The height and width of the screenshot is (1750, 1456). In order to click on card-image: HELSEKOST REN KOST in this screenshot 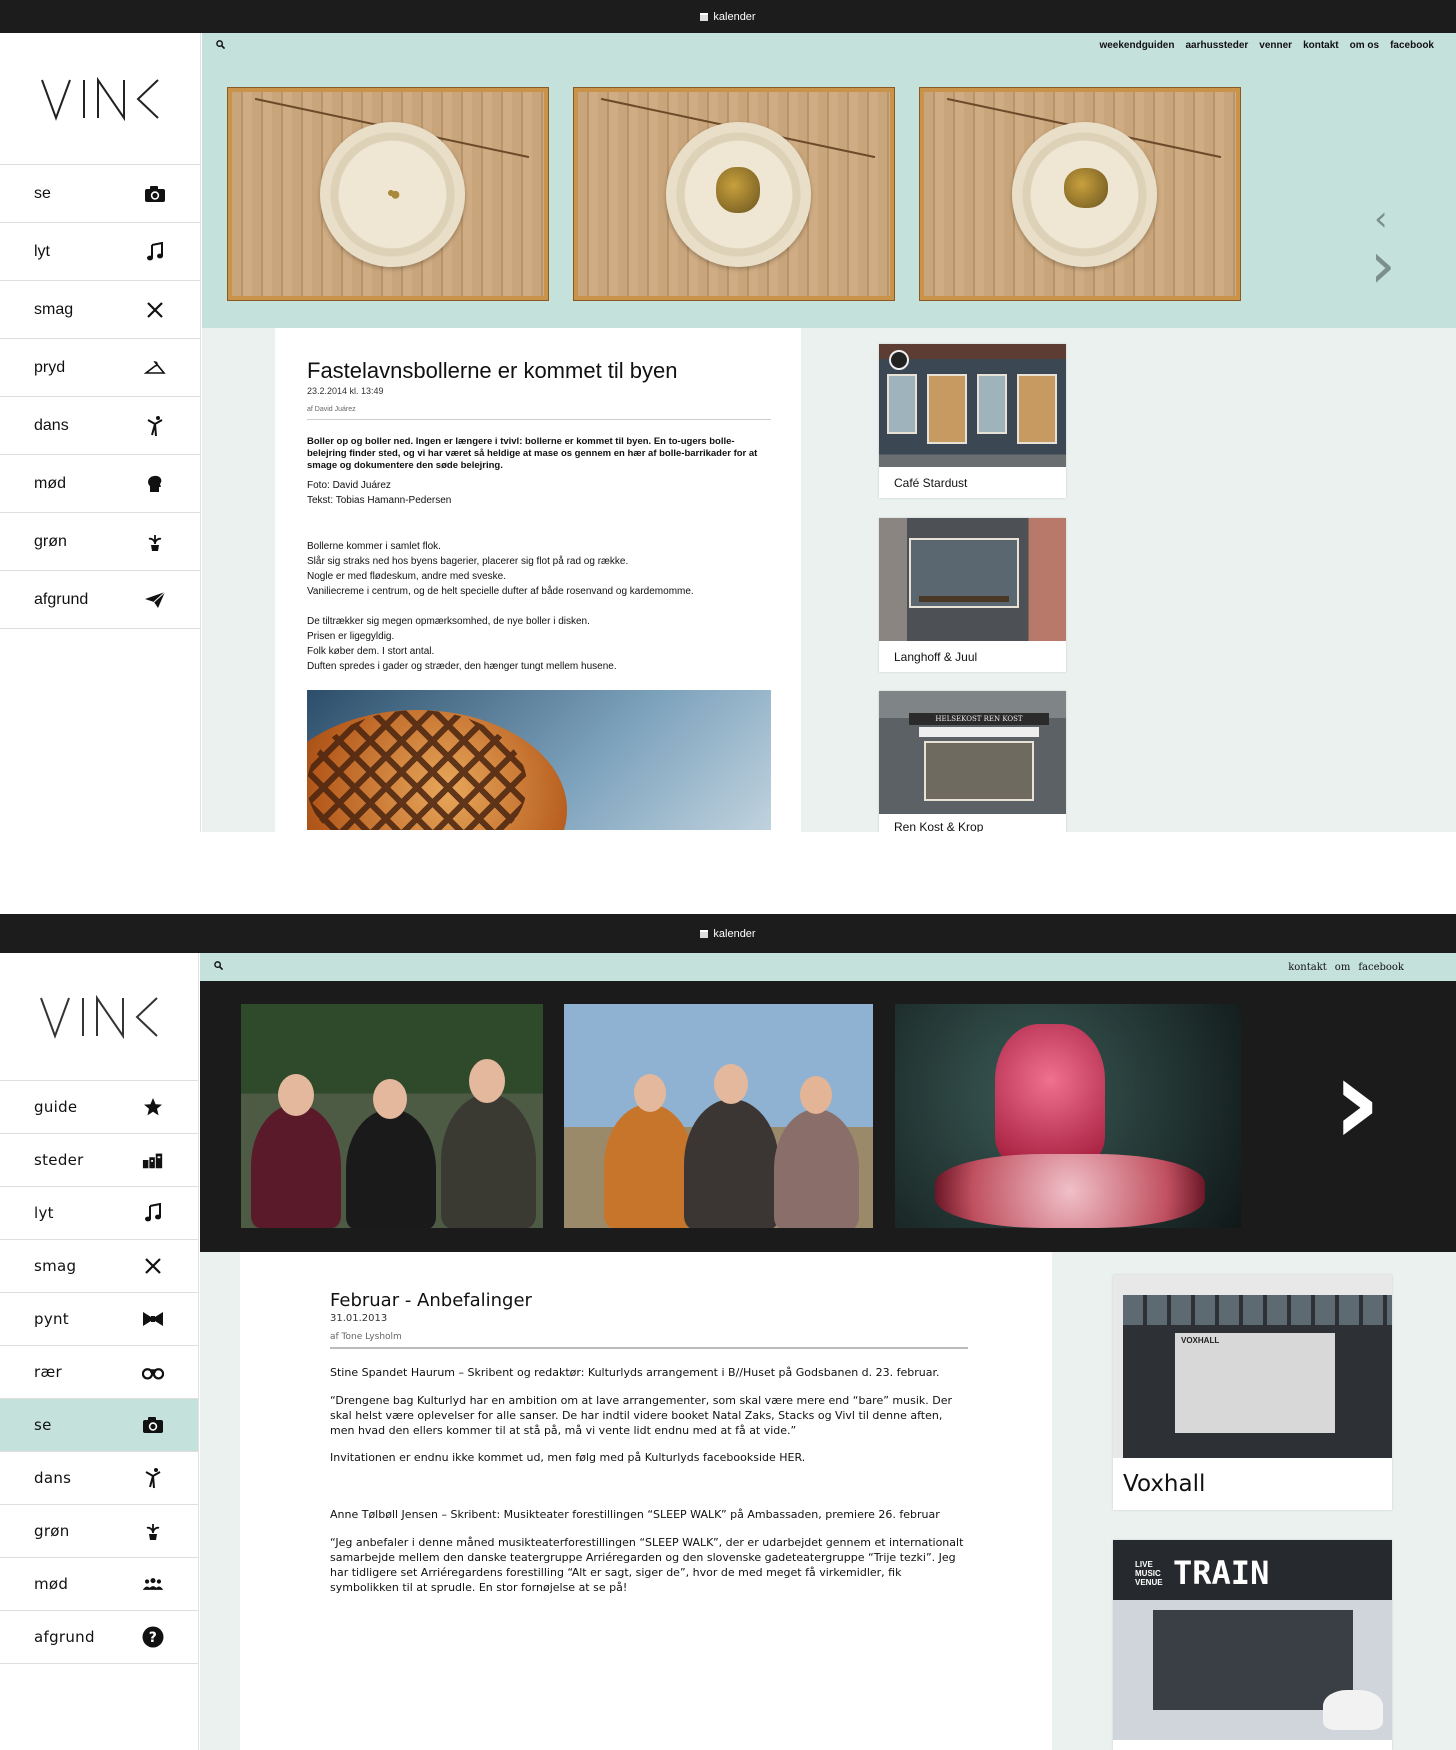, I will do `click(972, 752)`.